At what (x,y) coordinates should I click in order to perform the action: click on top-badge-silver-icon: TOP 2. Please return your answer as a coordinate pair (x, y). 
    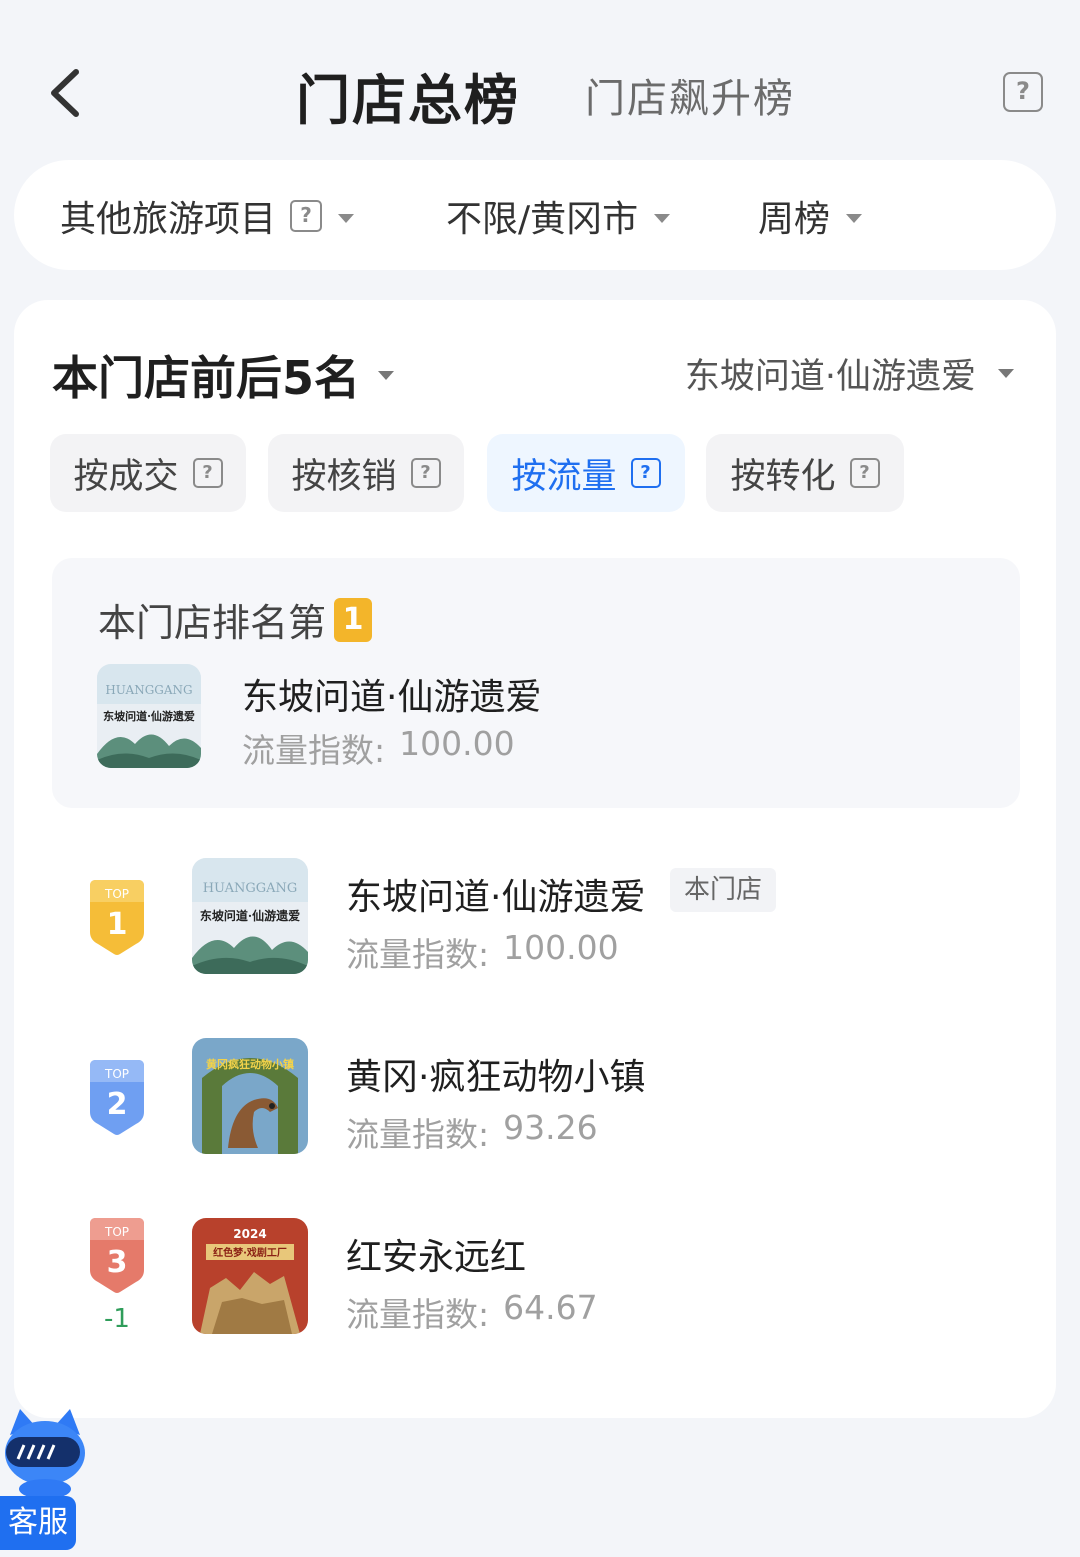
    Looking at the image, I should click on (117, 1097).